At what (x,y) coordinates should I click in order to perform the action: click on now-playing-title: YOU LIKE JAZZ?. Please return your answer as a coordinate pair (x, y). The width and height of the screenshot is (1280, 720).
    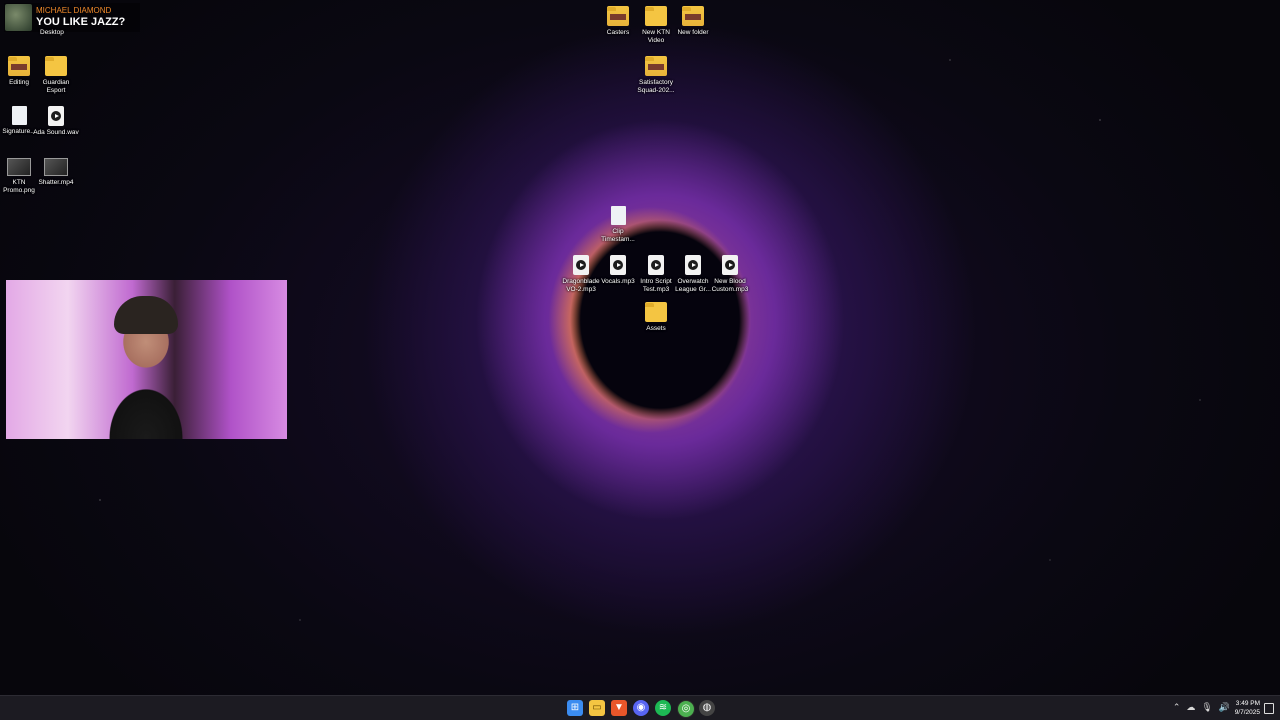
    Looking at the image, I should click on (81, 22).